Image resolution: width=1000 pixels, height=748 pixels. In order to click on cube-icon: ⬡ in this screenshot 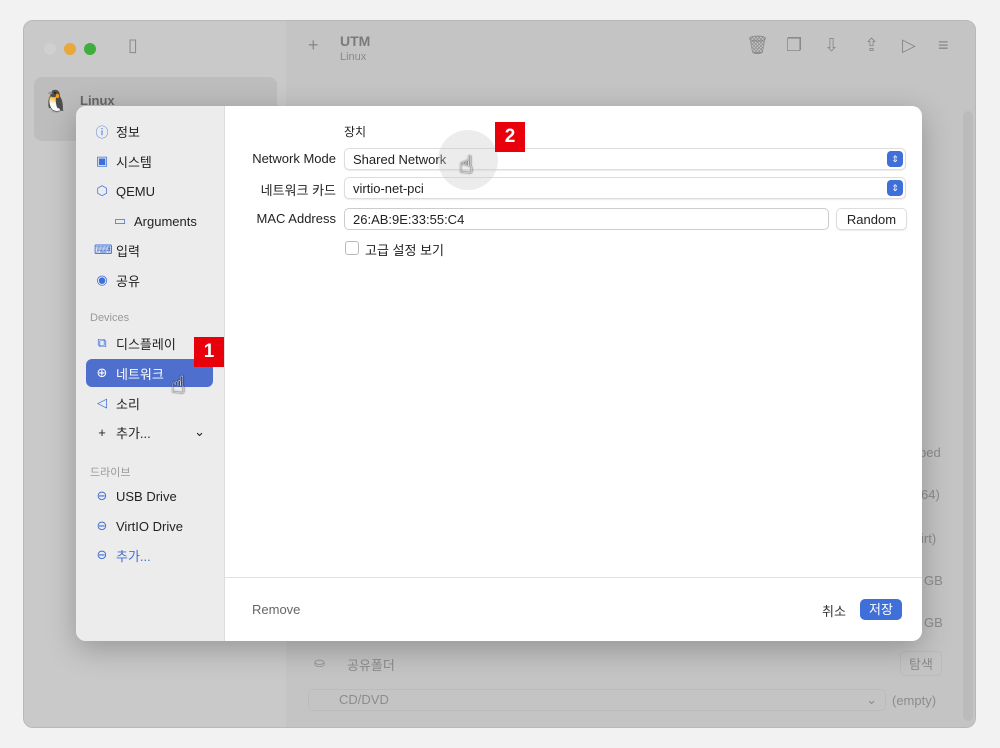, I will do `click(102, 190)`.